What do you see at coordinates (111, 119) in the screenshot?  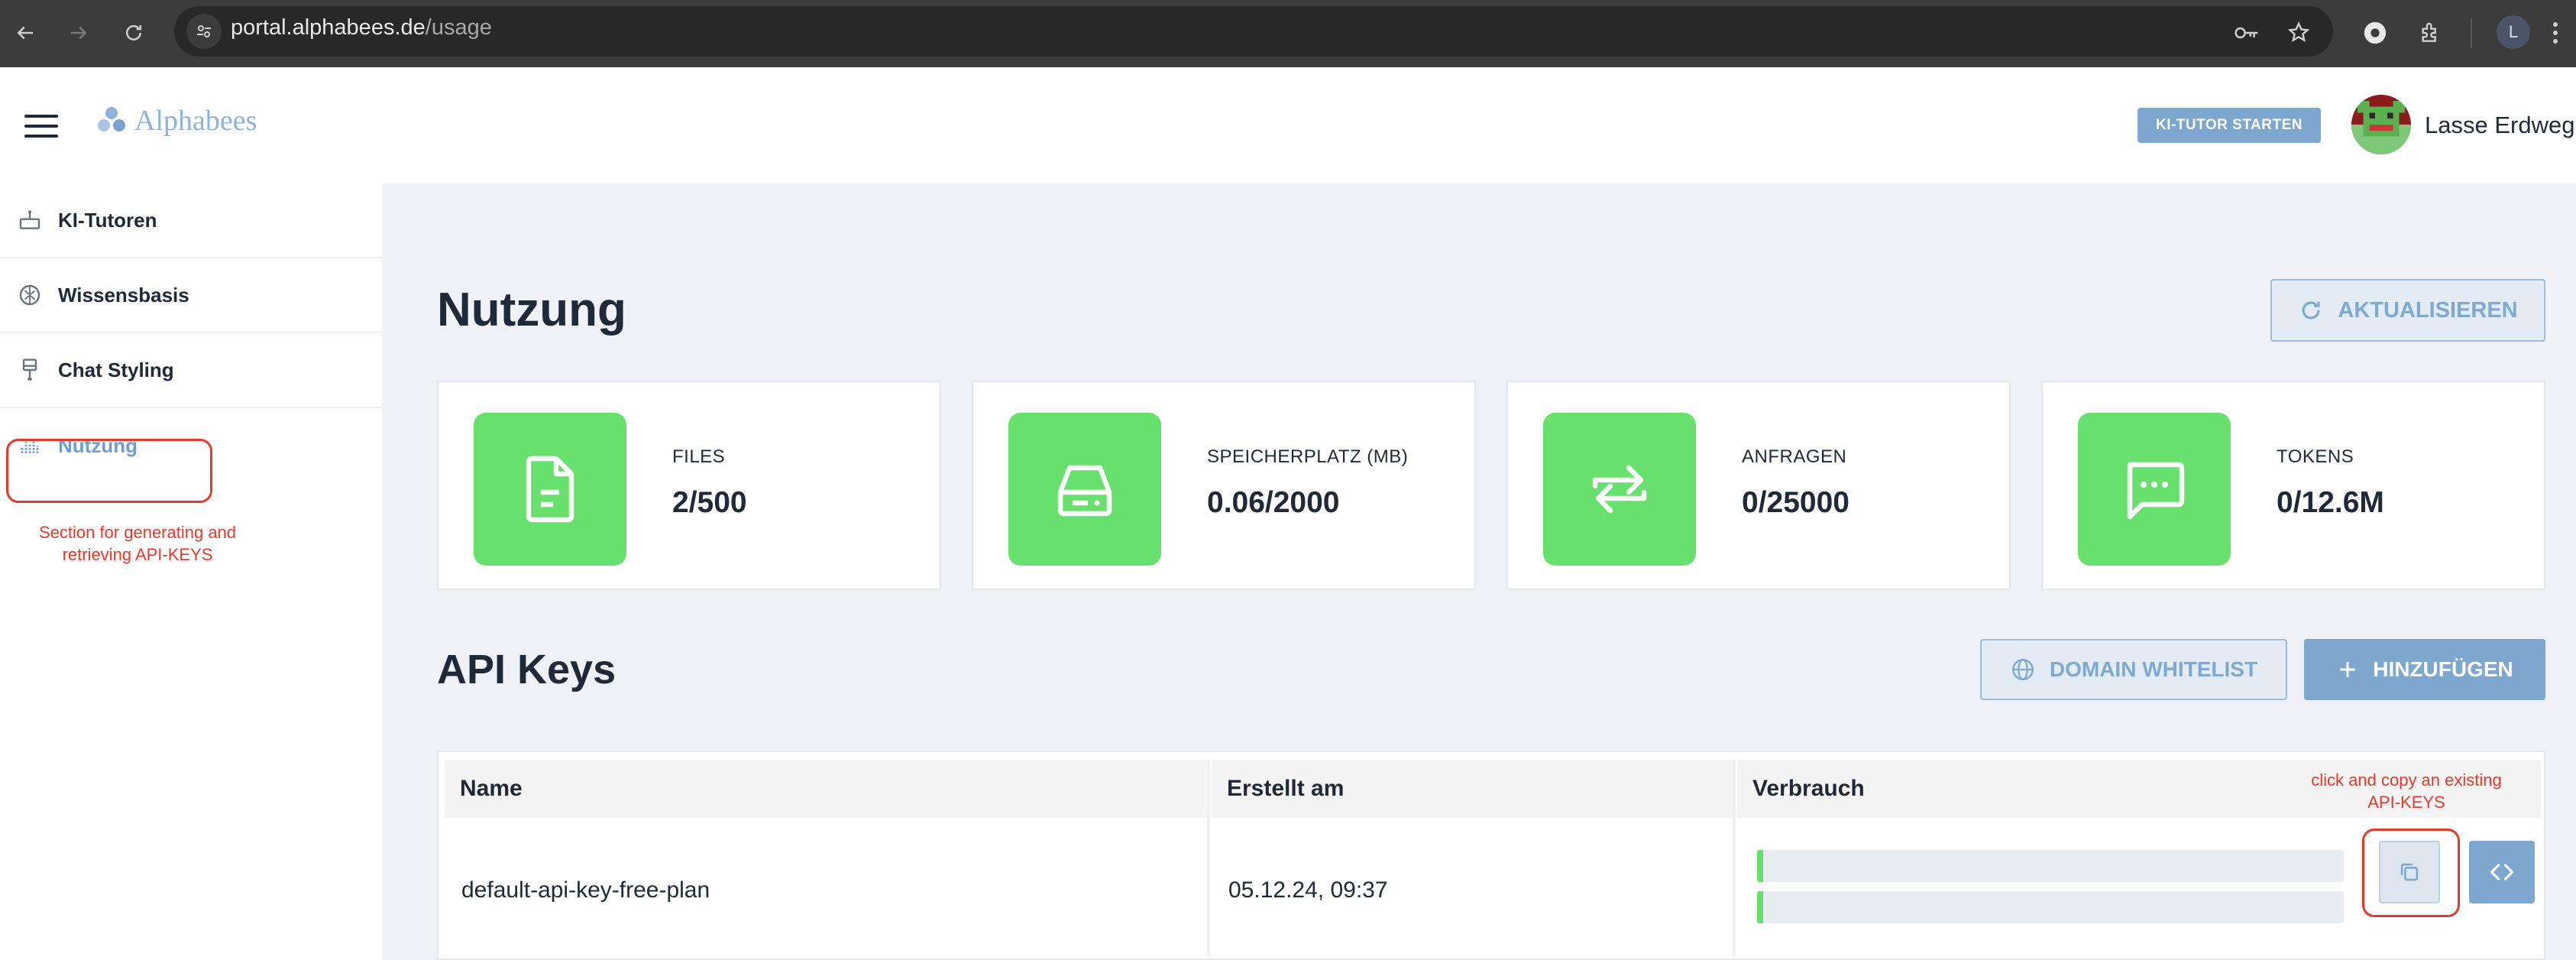 I see `honeycomb-logo-icon` at bounding box center [111, 119].